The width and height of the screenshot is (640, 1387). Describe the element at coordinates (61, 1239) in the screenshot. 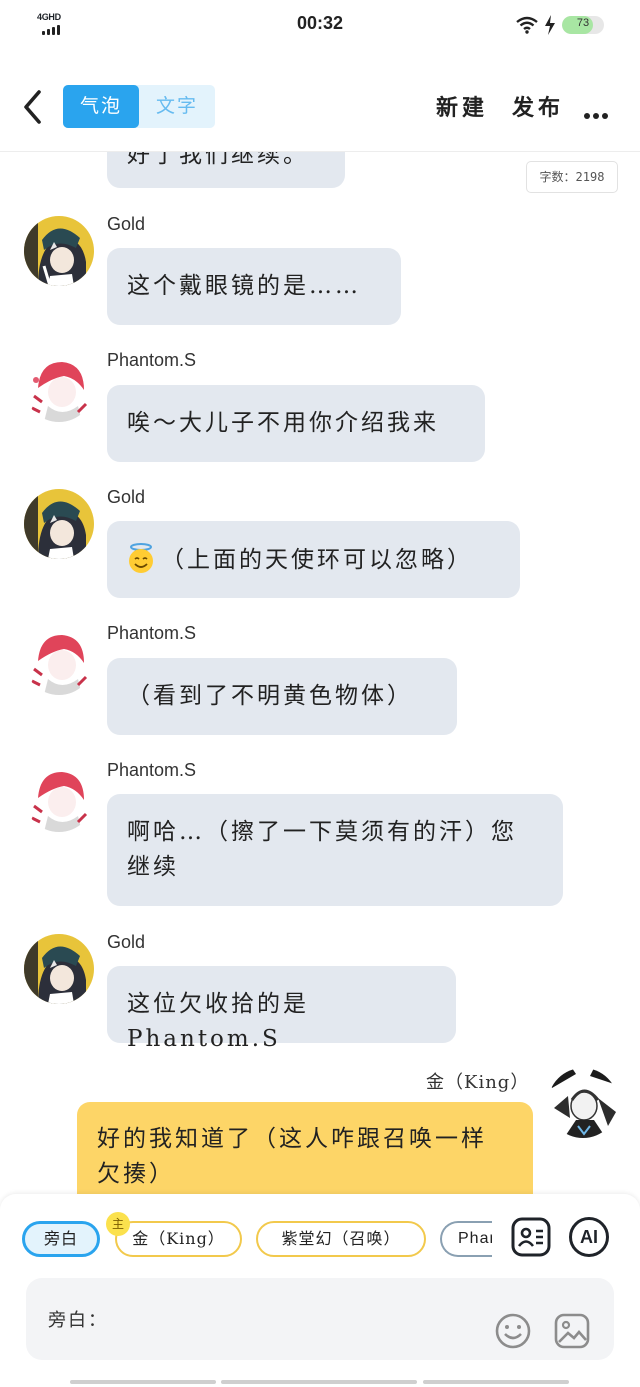

I see `role-chip-narrator: 旁白` at that location.